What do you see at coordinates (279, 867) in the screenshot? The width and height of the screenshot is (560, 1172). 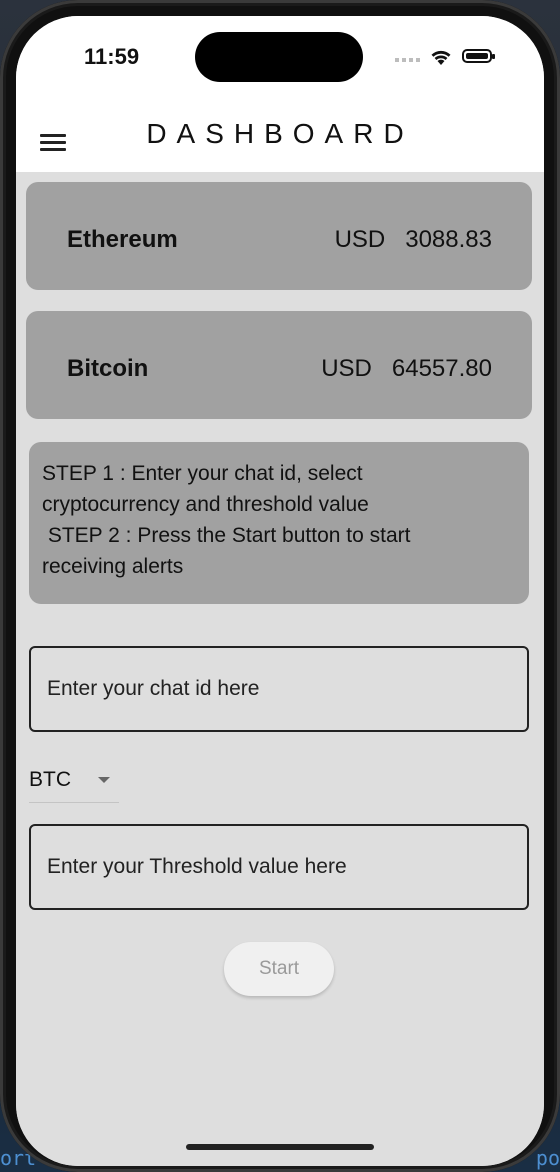 I see `threshold-input` at bounding box center [279, 867].